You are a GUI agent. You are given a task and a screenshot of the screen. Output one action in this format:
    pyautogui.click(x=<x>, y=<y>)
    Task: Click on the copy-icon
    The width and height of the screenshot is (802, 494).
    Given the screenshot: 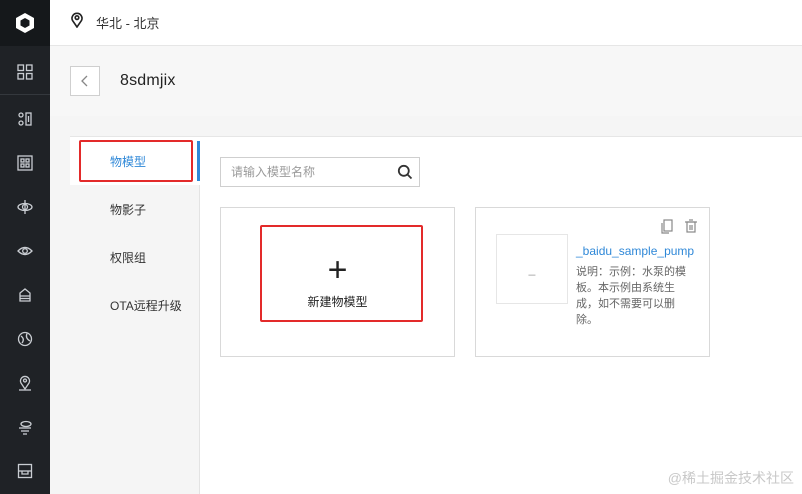 What is the action you would take?
    pyautogui.click(x=667, y=226)
    